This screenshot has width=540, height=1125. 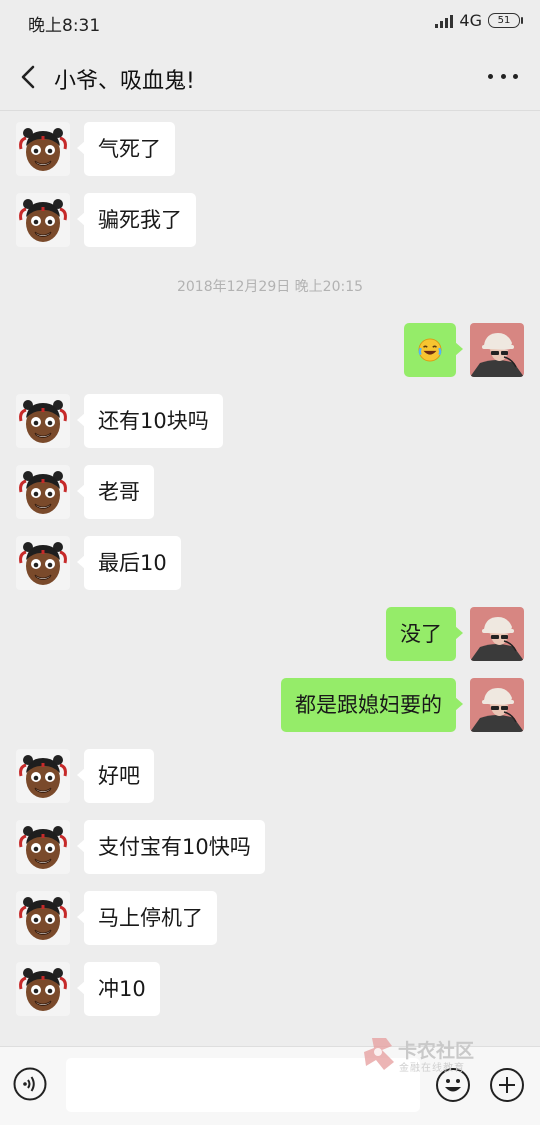 I want to click on message-bubble: 没了, so click(x=424, y=634).